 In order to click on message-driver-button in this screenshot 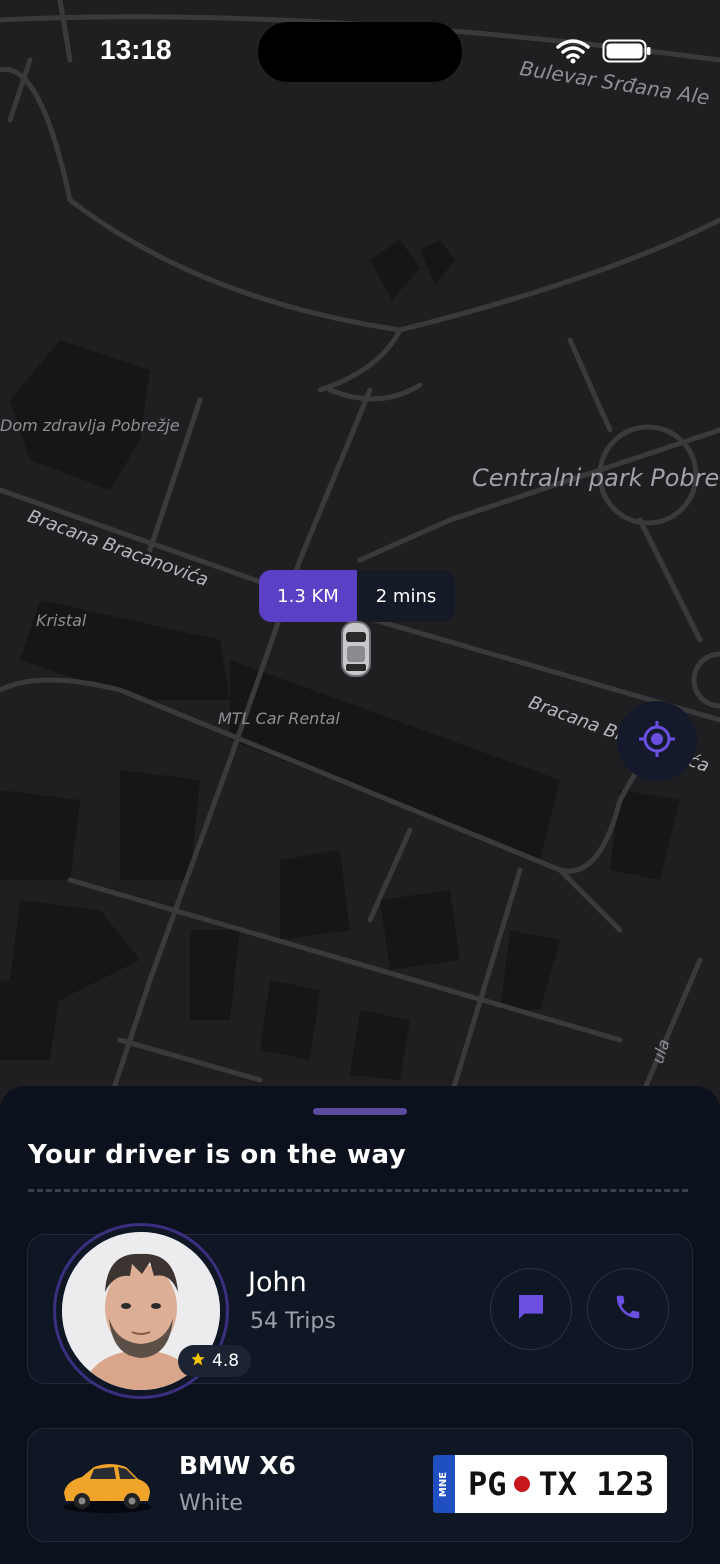, I will do `click(531, 1309)`.